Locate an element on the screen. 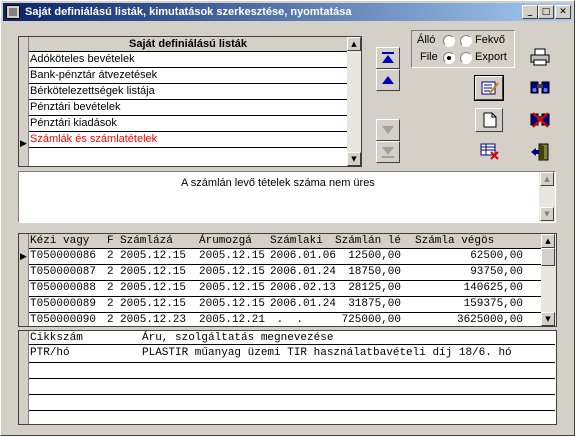 Image resolution: width=575 pixels, height=436 pixels. new-document-icon is located at coordinates (490, 120).